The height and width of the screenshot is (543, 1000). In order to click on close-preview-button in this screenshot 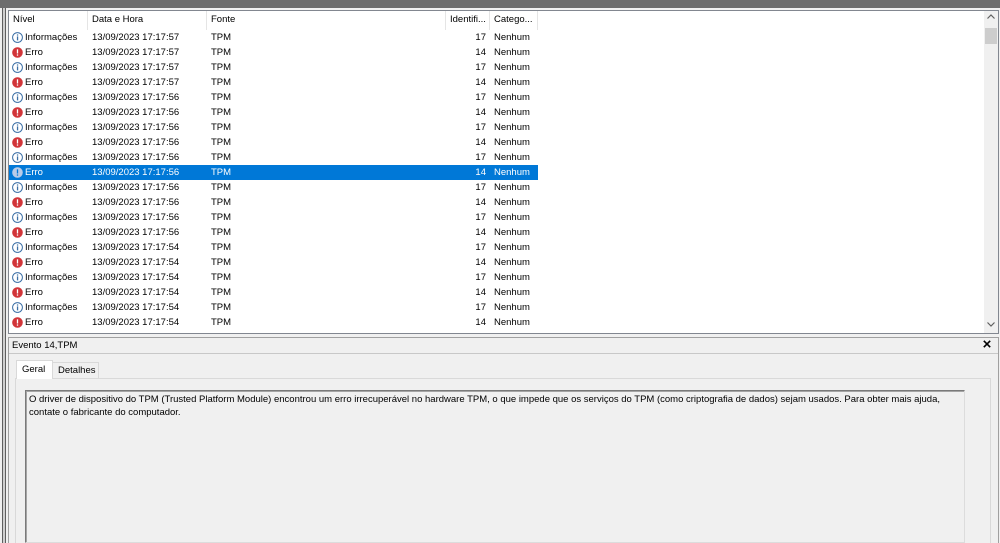, I will do `click(987, 345)`.